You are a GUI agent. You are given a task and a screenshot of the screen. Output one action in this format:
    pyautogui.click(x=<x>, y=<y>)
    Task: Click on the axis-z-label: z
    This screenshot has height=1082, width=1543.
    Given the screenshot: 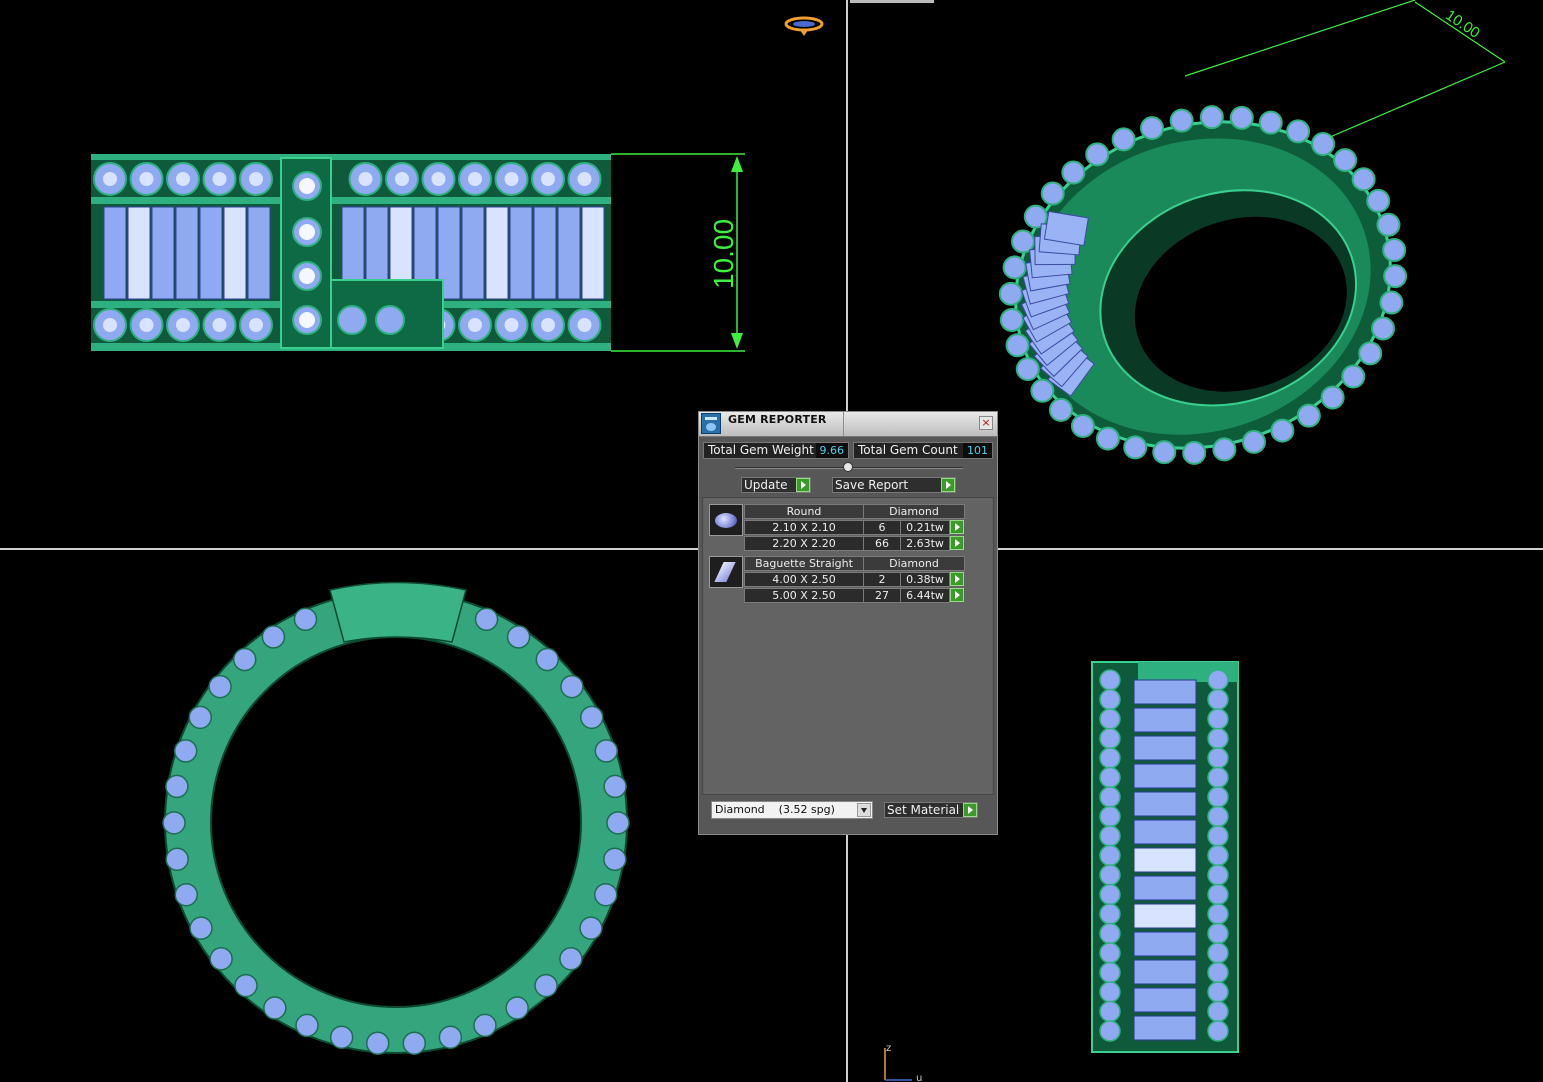 What is the action you would take?
    pyautogui.click(x=888, y=1048)
    